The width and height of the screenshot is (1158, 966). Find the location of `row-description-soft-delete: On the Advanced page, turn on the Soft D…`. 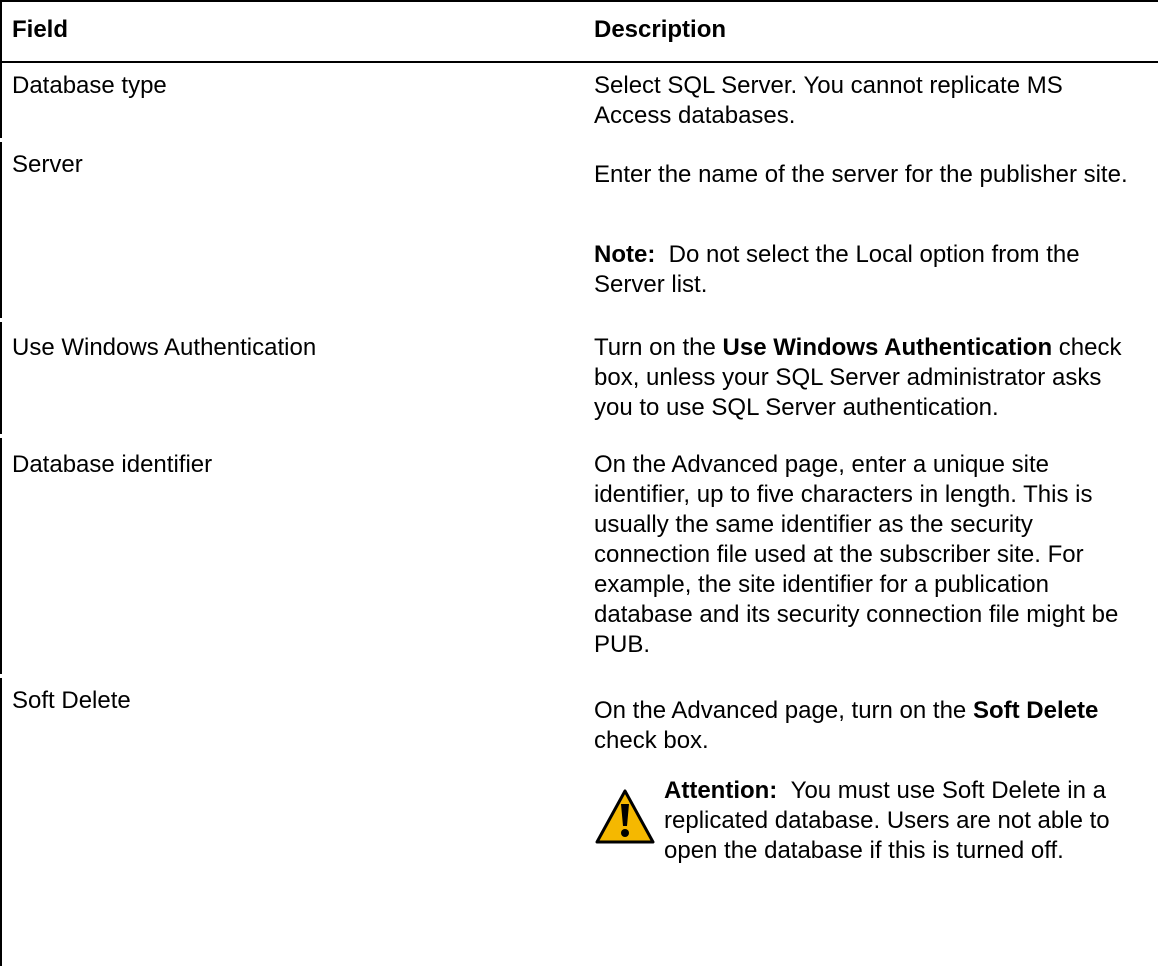

row-description-soft-delete: On the Advanced page, turn on the Soft D… is located at coordinates (869, 726).